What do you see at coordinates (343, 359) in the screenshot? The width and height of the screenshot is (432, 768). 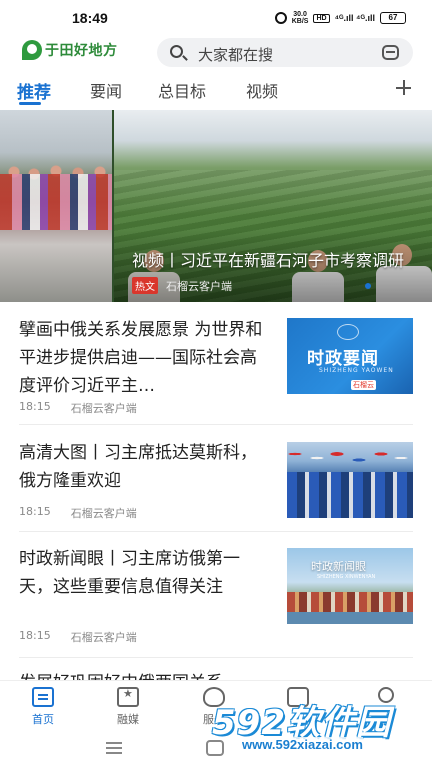 I see `thumb-title: 时政要闻` at bounding box center [343, 359].